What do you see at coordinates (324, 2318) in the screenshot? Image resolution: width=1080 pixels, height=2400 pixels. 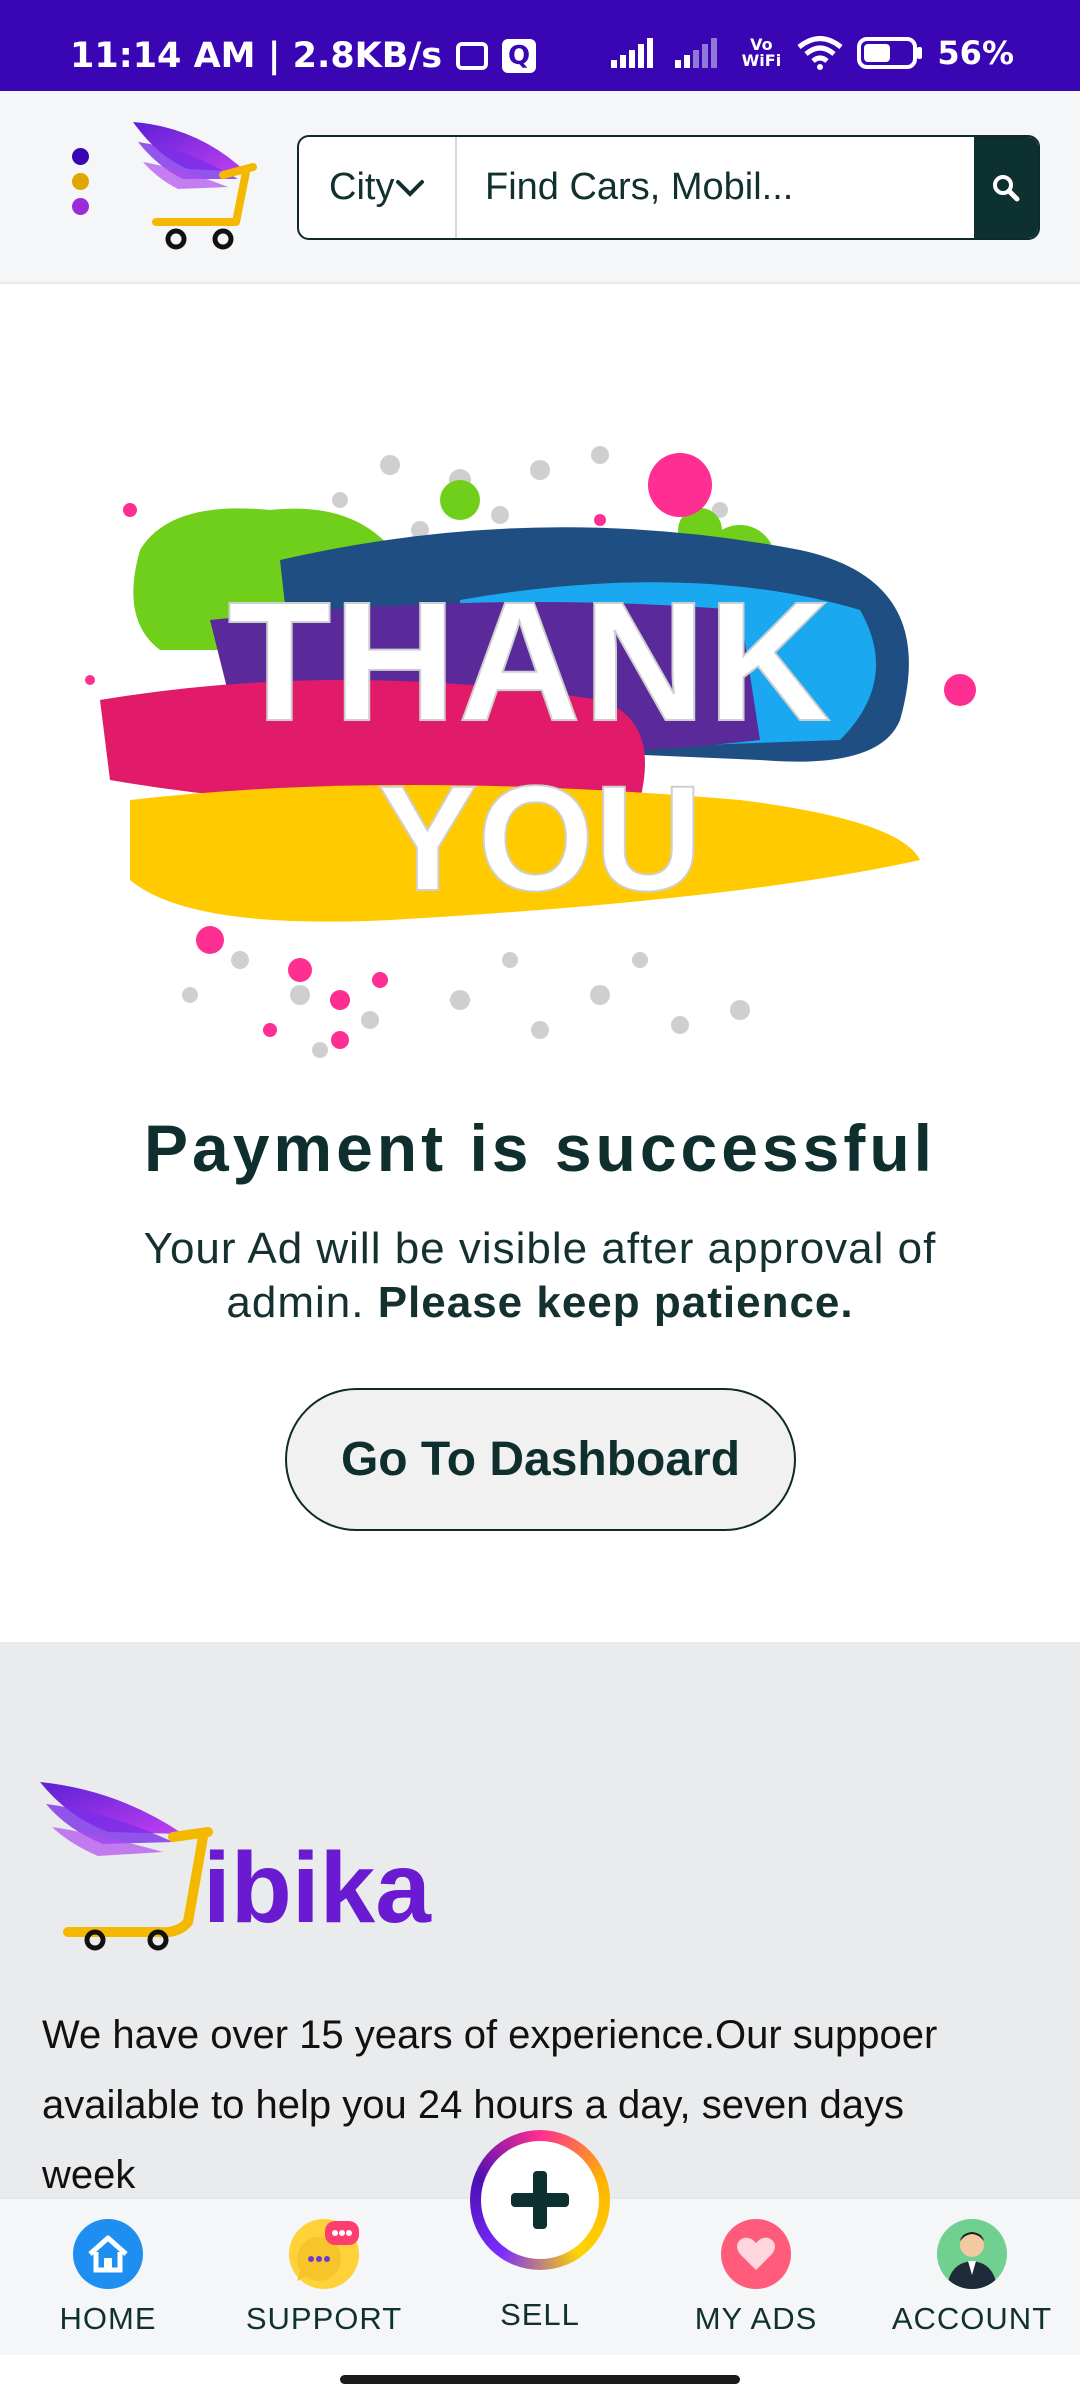 I see `nav-support-label: SUPPORT` at bounding box center [324, 2318].